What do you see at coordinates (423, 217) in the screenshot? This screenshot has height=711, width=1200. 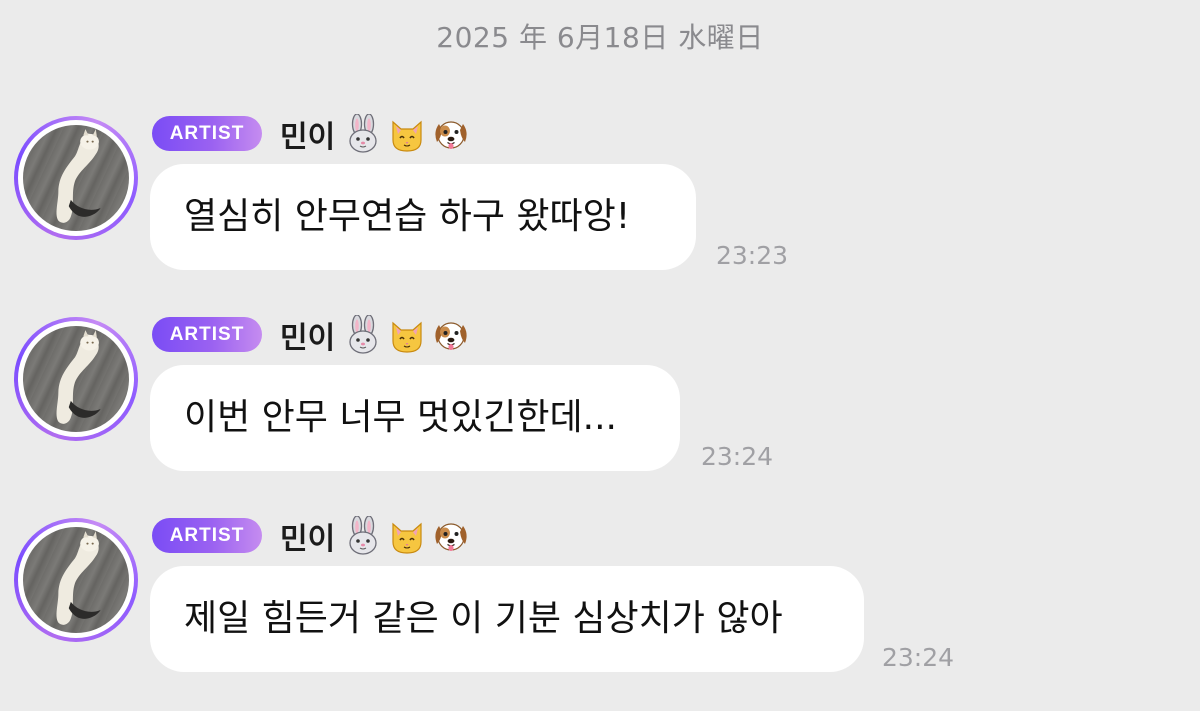 I see `message-bubble: 열심히 안무연습 하구 왔따앙!` at bounding box center [423, 217].